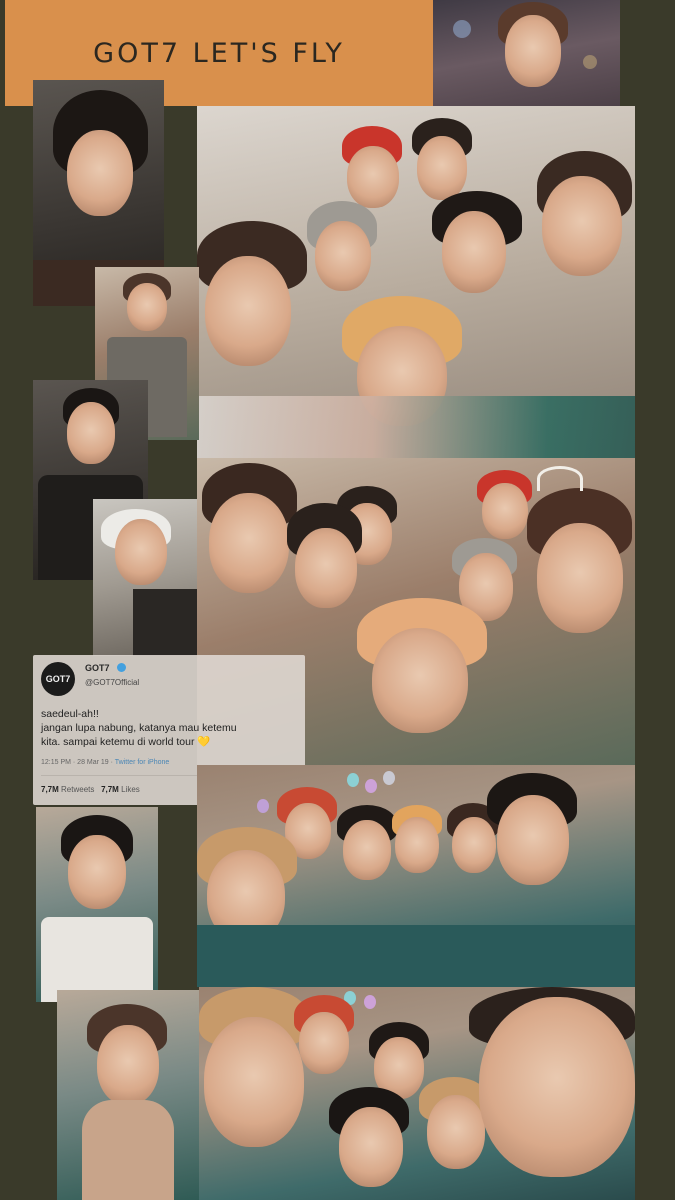 This screenshot has width=675, height=1200. What do you see at coordinates (97, 668) in the screenshot?
I see `tweet-account-name: GOT7` at bounding box center [97, 668].